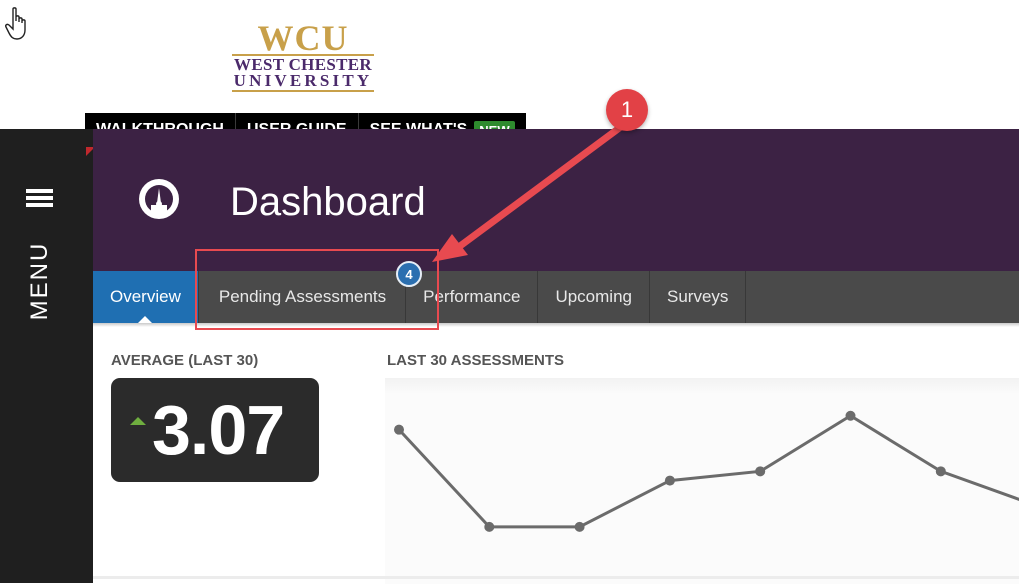  I want to click on average-label: AVERAGE (LAST 30), so click(185, 360).